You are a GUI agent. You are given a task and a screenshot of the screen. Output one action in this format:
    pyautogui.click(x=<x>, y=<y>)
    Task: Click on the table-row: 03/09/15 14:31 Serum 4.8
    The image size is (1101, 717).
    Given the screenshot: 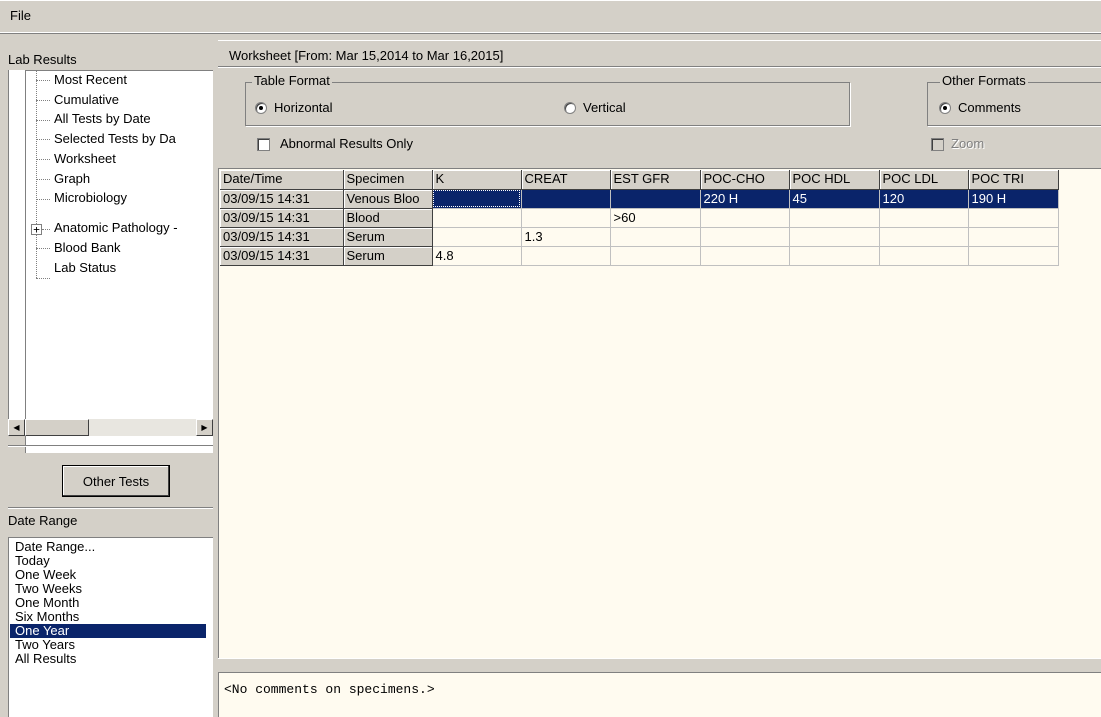 What is the action you would take?
    pyautogui.click(x=639, y=256)
    